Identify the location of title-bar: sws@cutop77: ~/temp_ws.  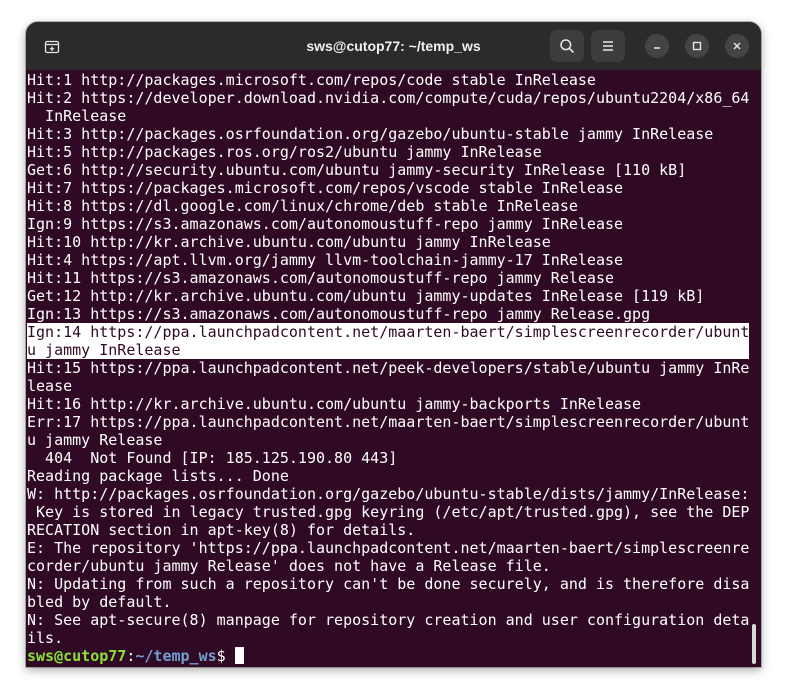
(393, 46).